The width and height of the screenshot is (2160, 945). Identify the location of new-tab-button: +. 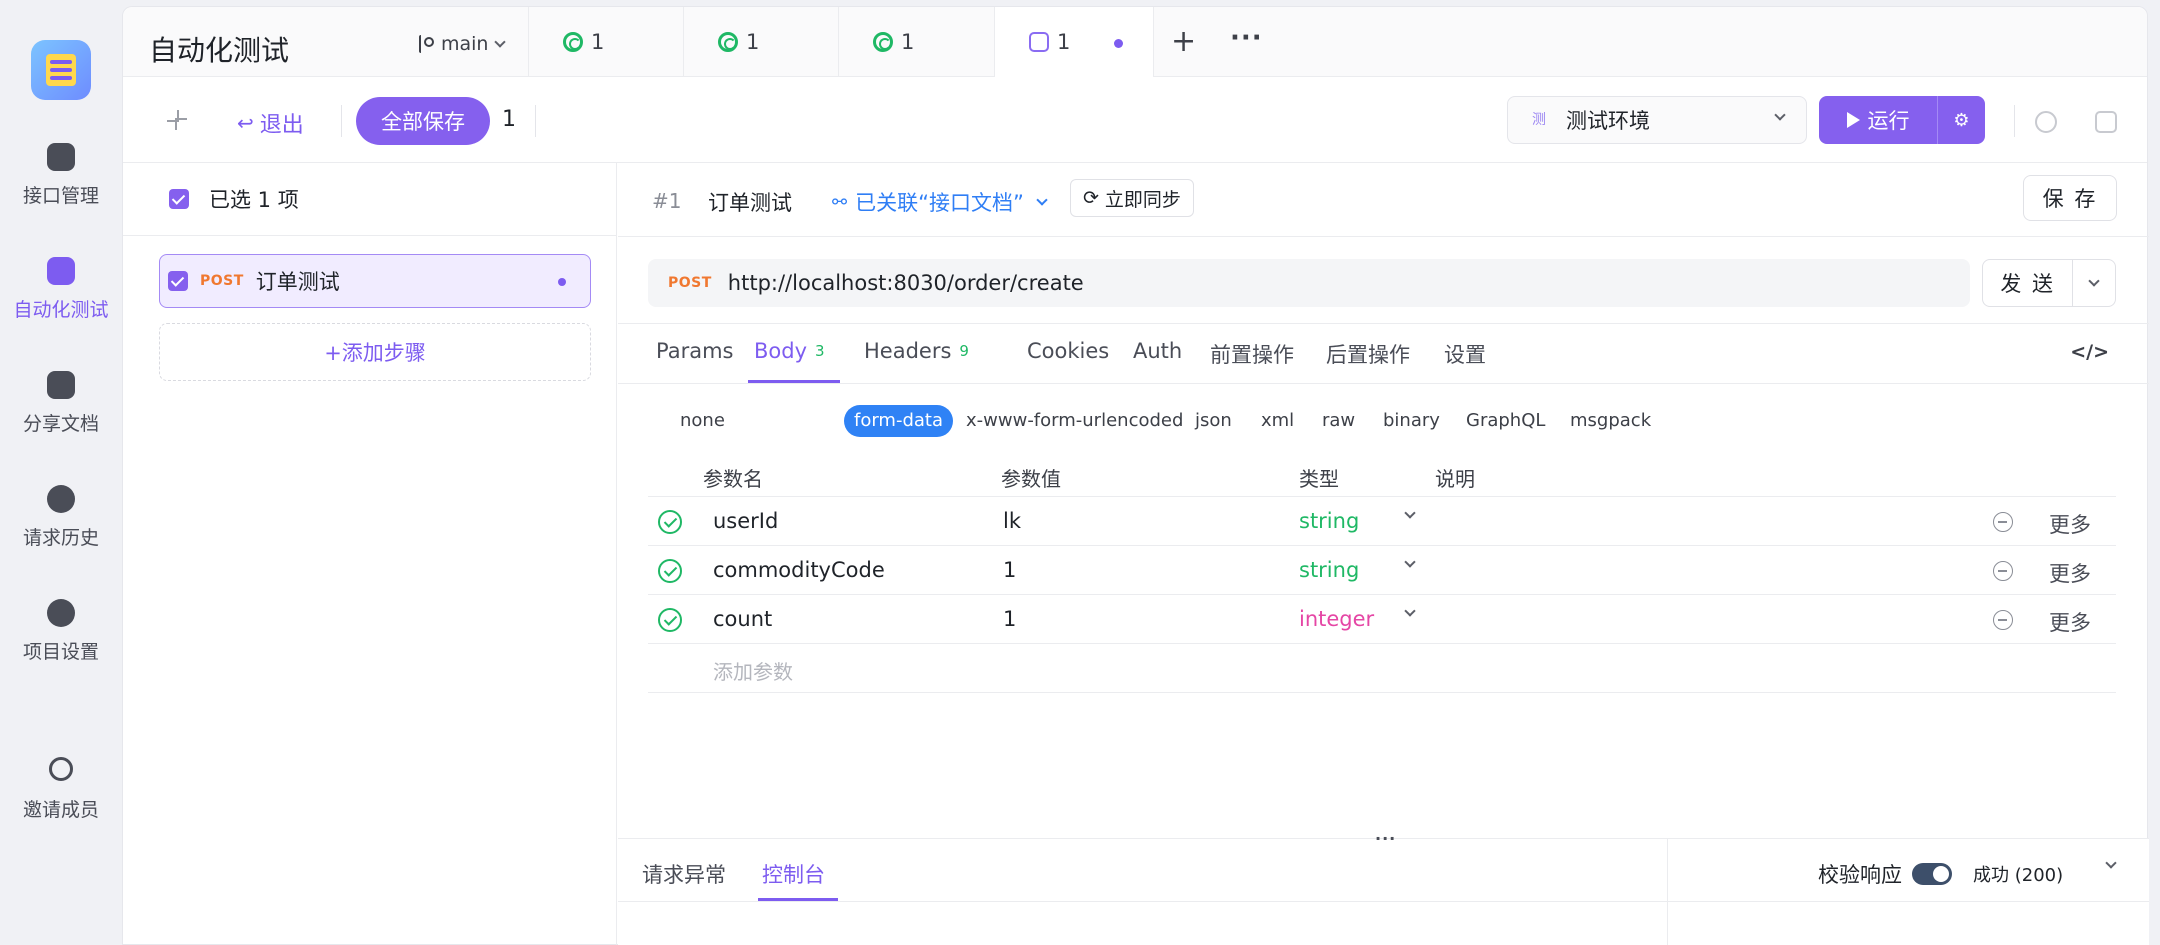
(1183, 42).